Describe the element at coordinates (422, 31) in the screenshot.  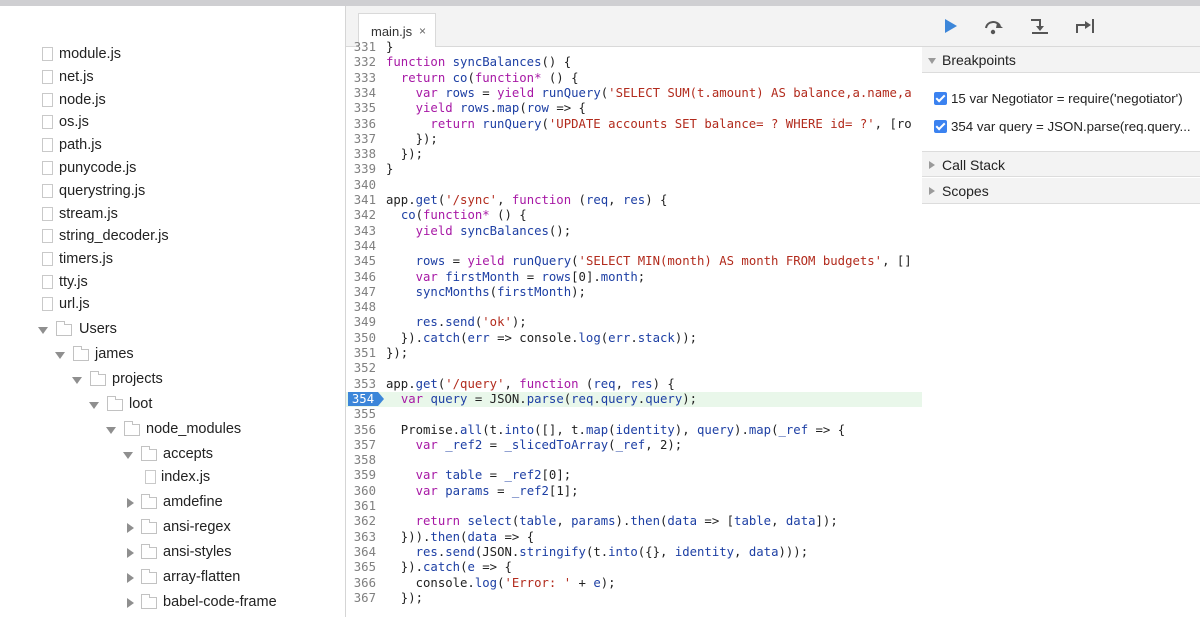
I see `close-icon: ×` at that location.